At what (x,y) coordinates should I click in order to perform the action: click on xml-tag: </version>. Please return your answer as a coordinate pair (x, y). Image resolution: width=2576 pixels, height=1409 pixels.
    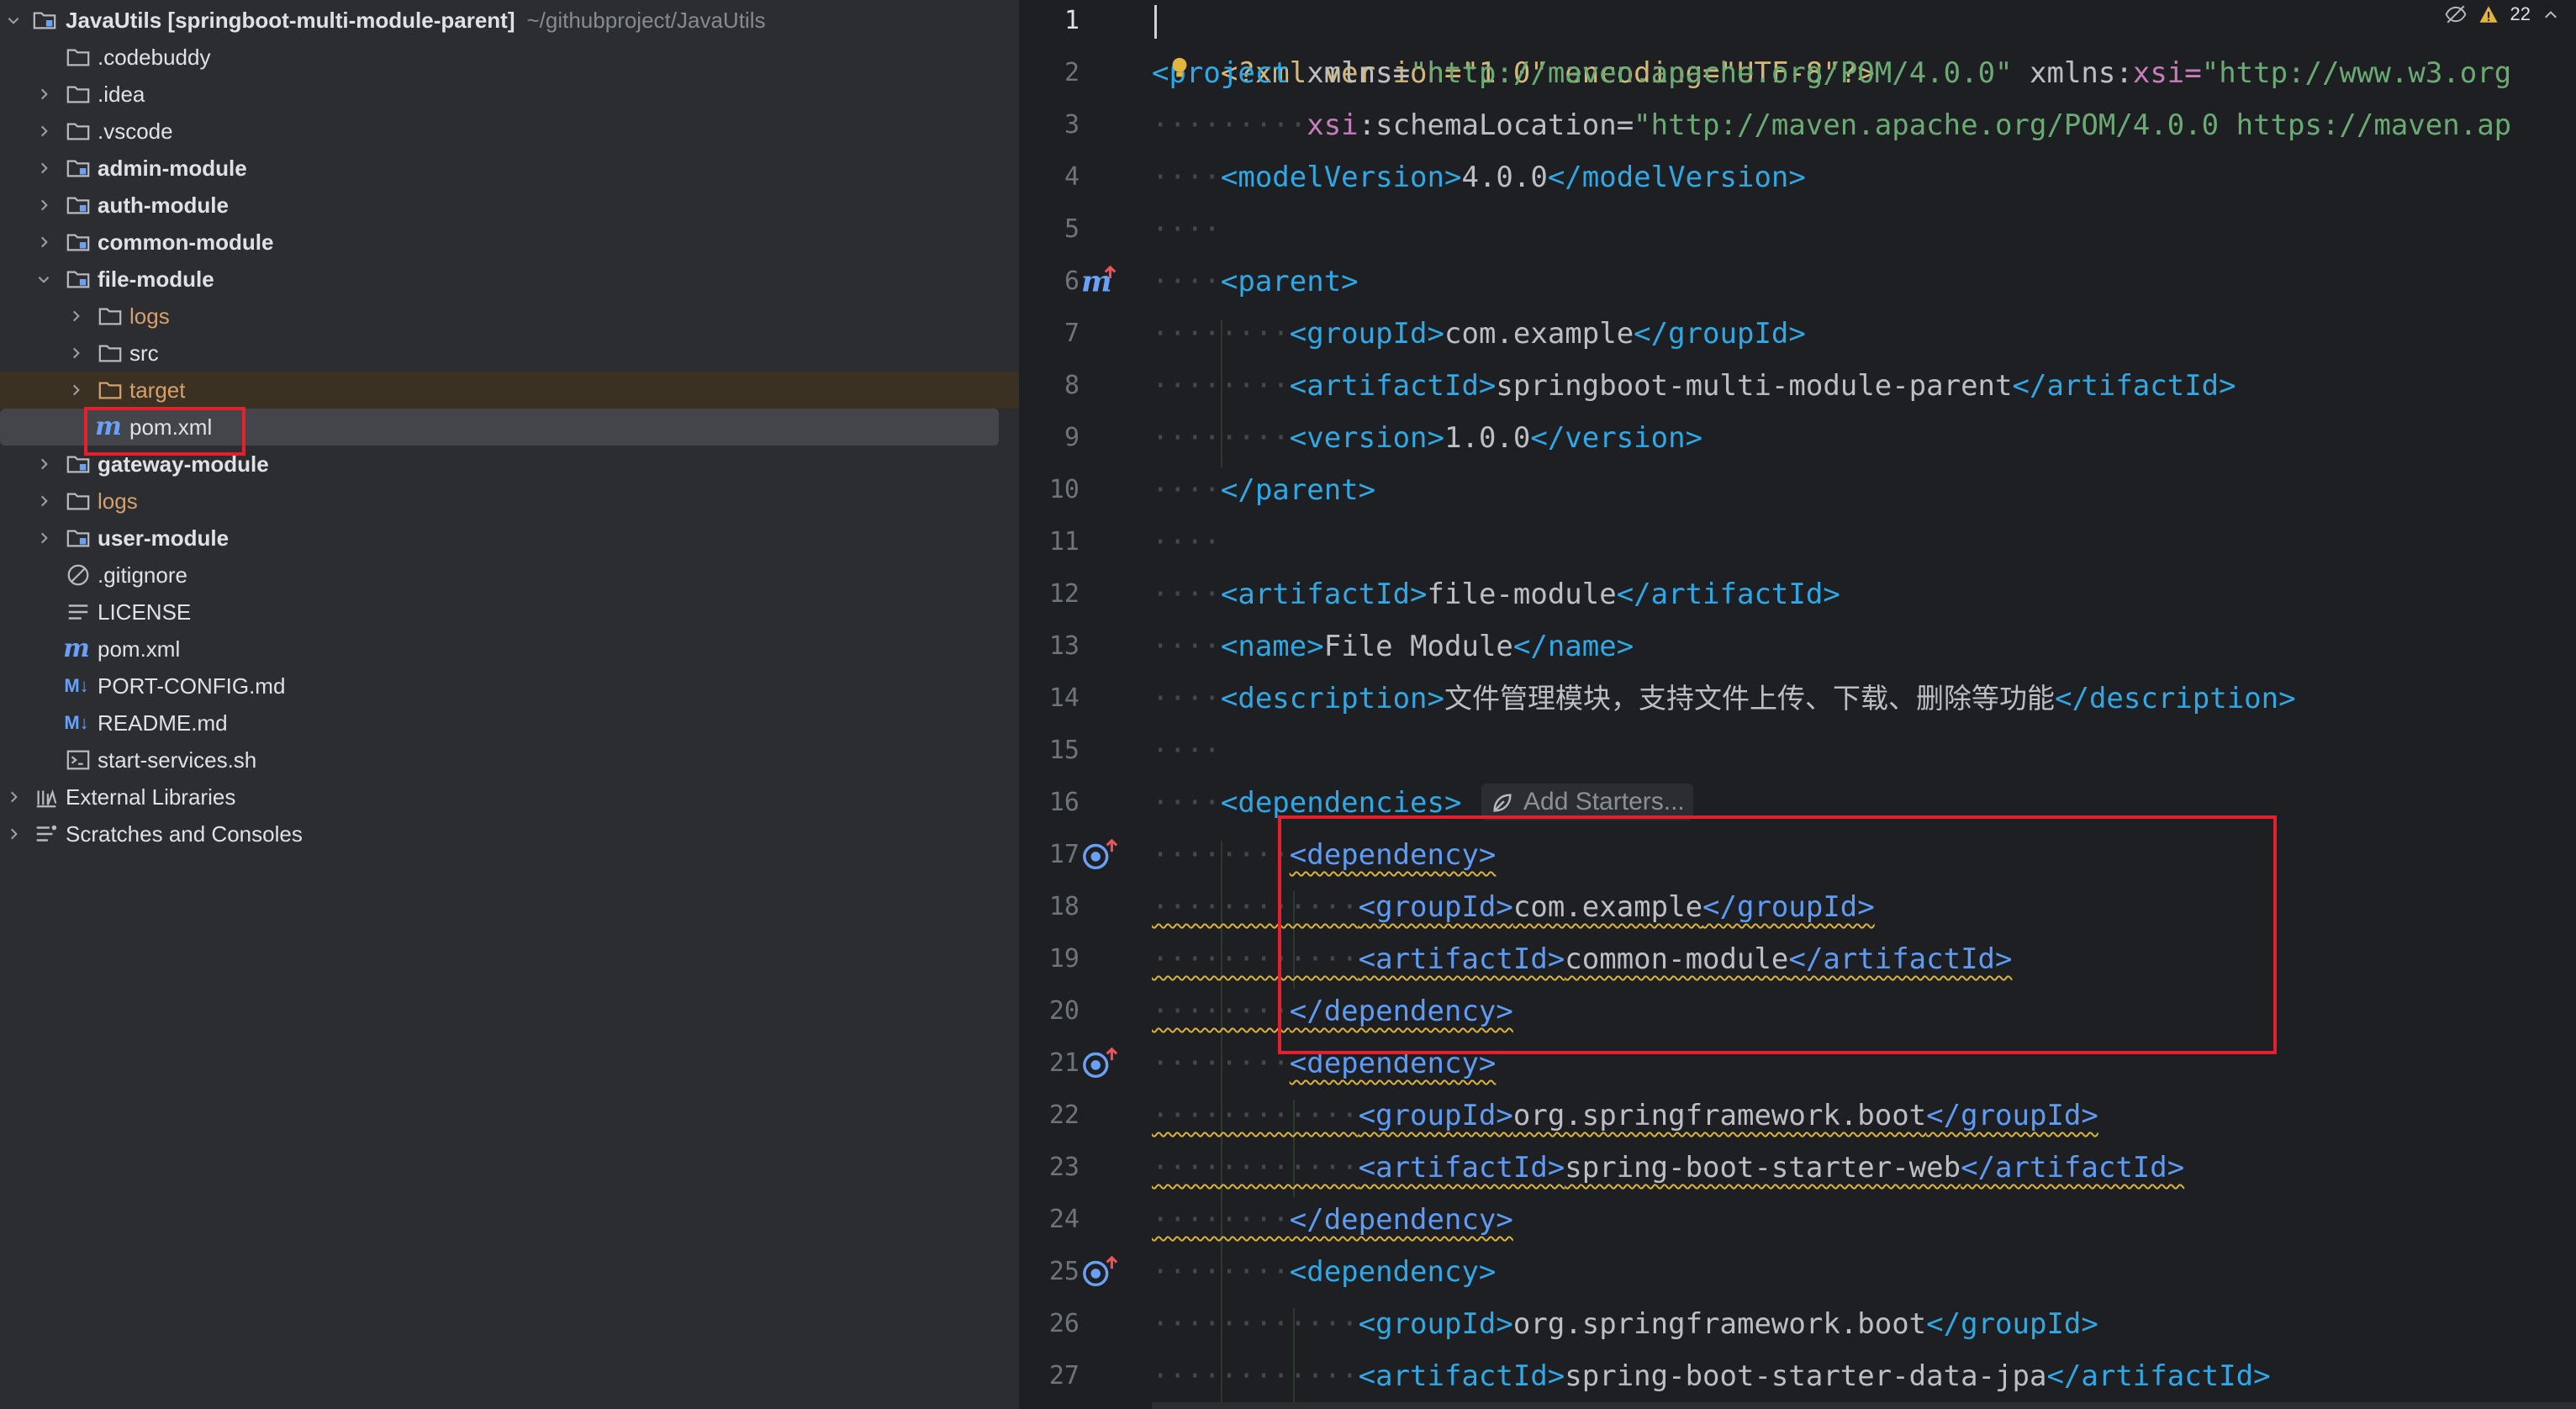
    Looking at the image, I should click on (1616, 438).